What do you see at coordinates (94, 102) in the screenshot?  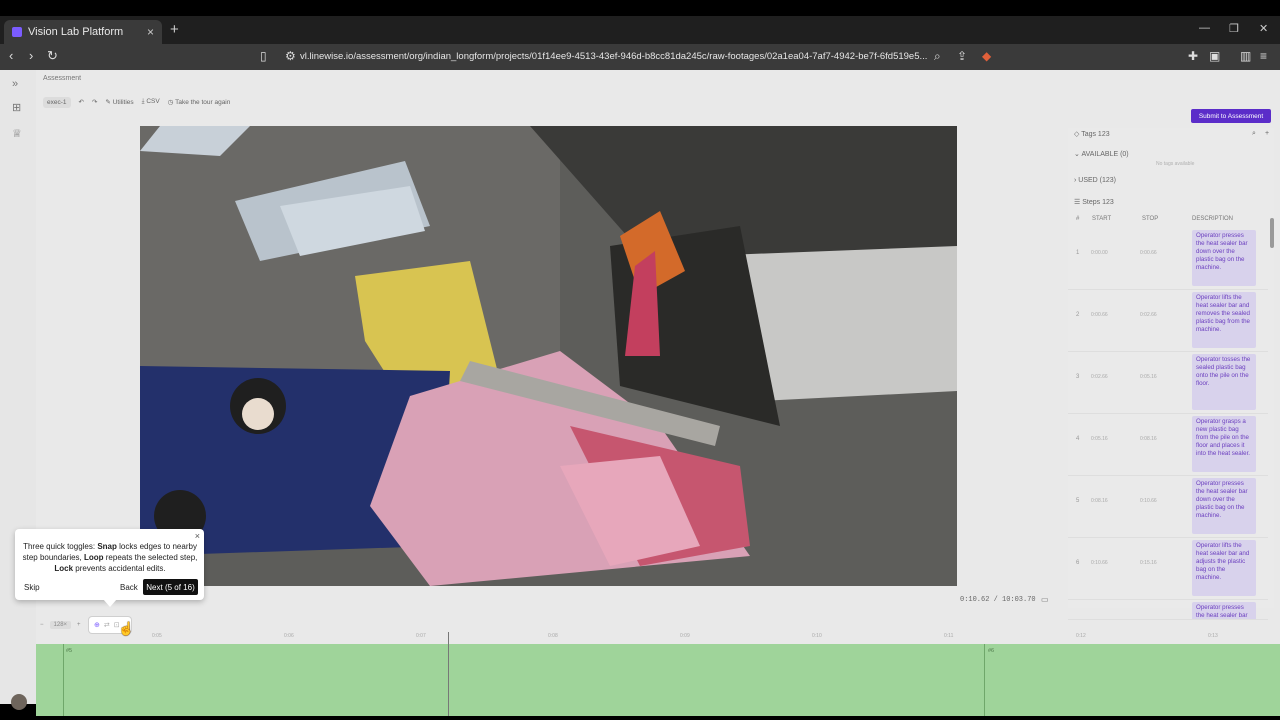 I see `redo-icon: ↷` at bounding box center [94, 102].